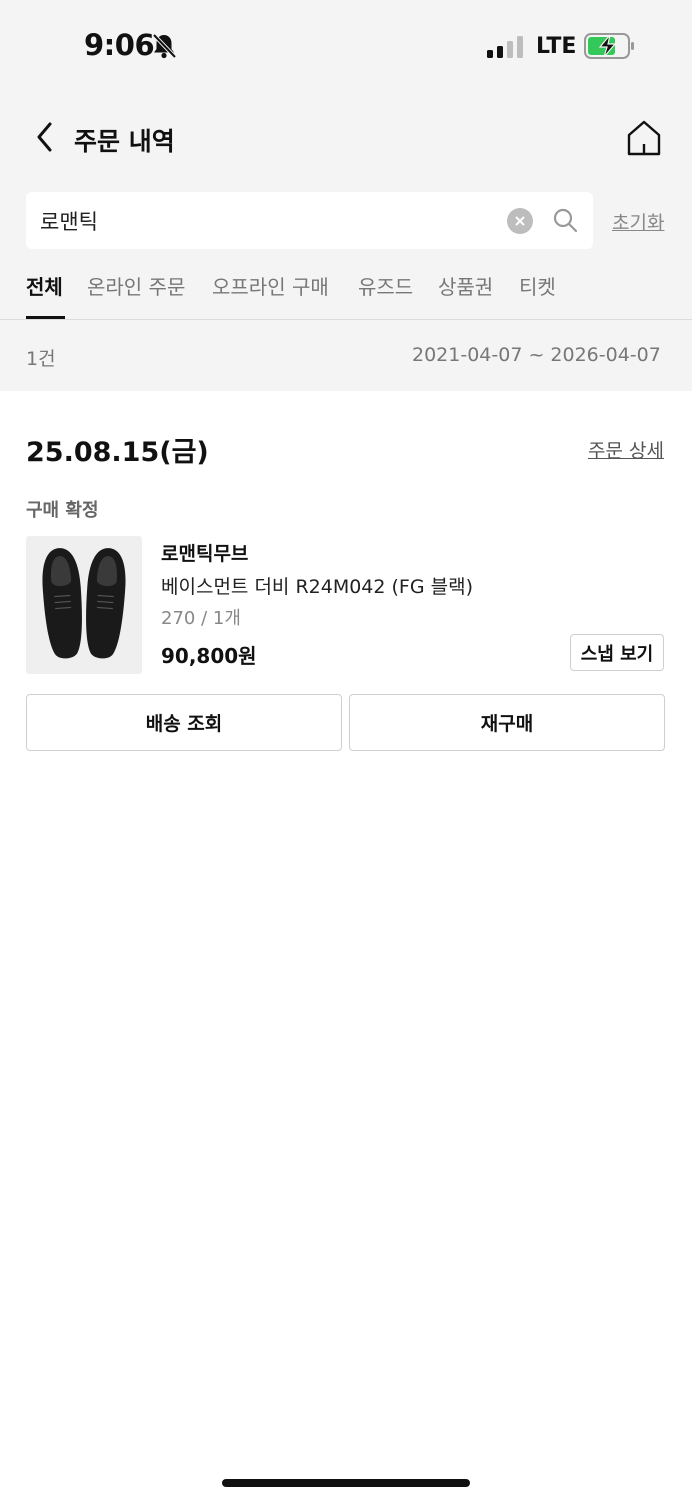  I want to click on shoe-left, so click(62, 603).